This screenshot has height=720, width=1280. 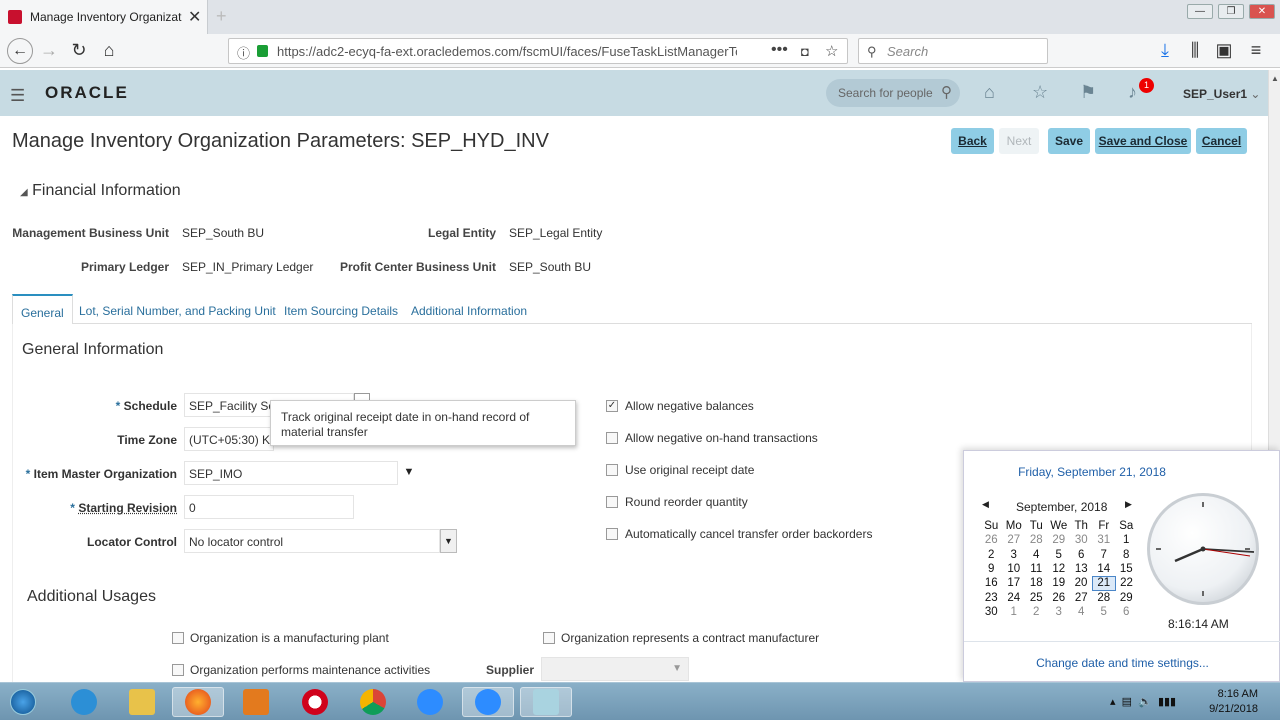 What do you see at coordinates (1221, 94) in the screenshot?
I see `user-menu: SEP_User1 ⌄` at bounding box center [1221, 94].